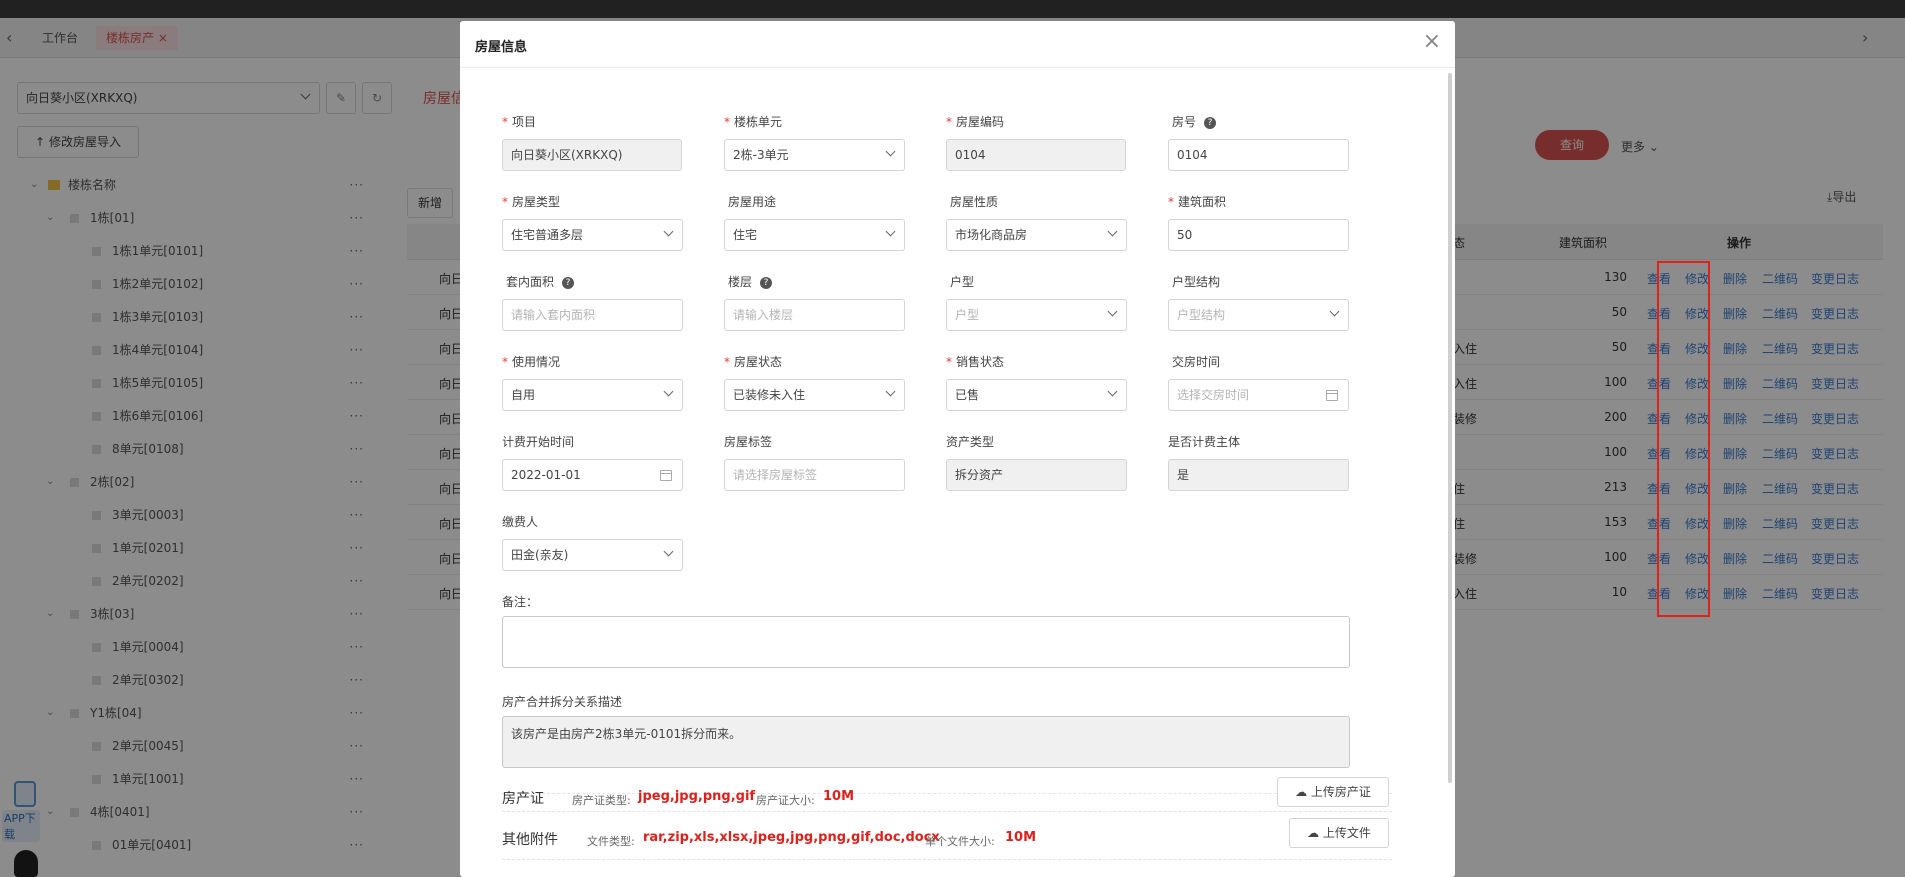  I want to click on nature-select: 市场化商品房, so click(1036, 235).